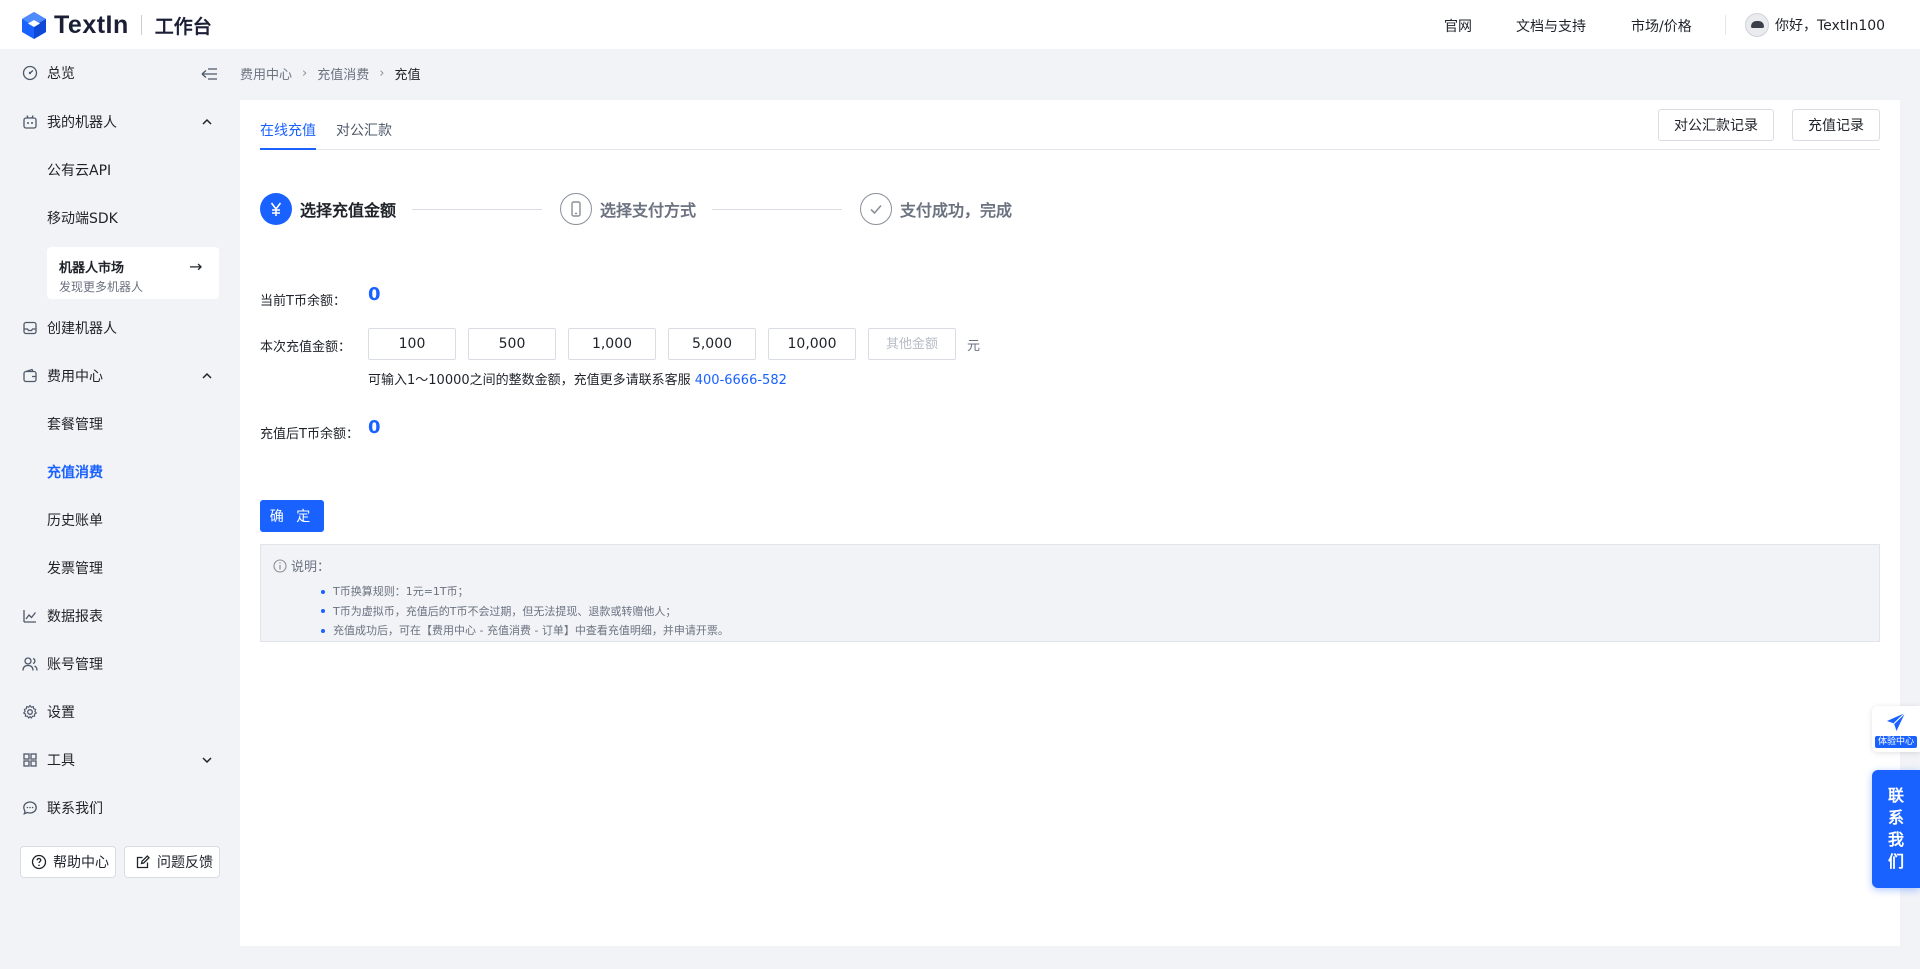  What do you see at coordinates (292, 516) in the screenshot?
I see `confirm-button: 确 定` at bounding box center [292, 516].